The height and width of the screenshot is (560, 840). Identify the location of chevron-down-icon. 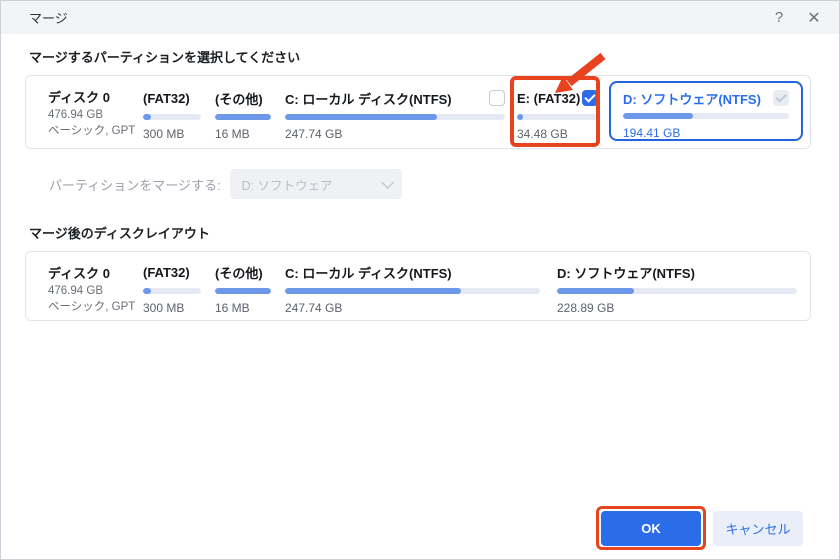
(387, 182).